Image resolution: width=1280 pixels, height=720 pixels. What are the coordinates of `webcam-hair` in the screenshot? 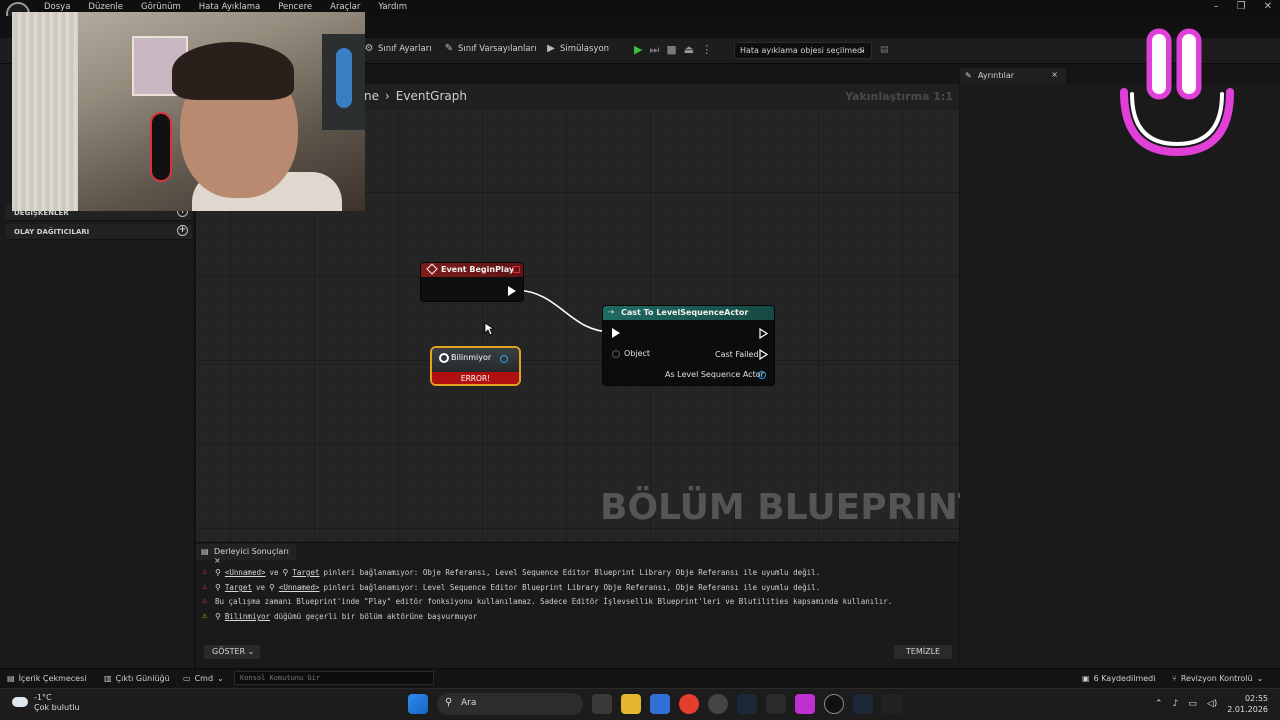 It's located at (233, 71).